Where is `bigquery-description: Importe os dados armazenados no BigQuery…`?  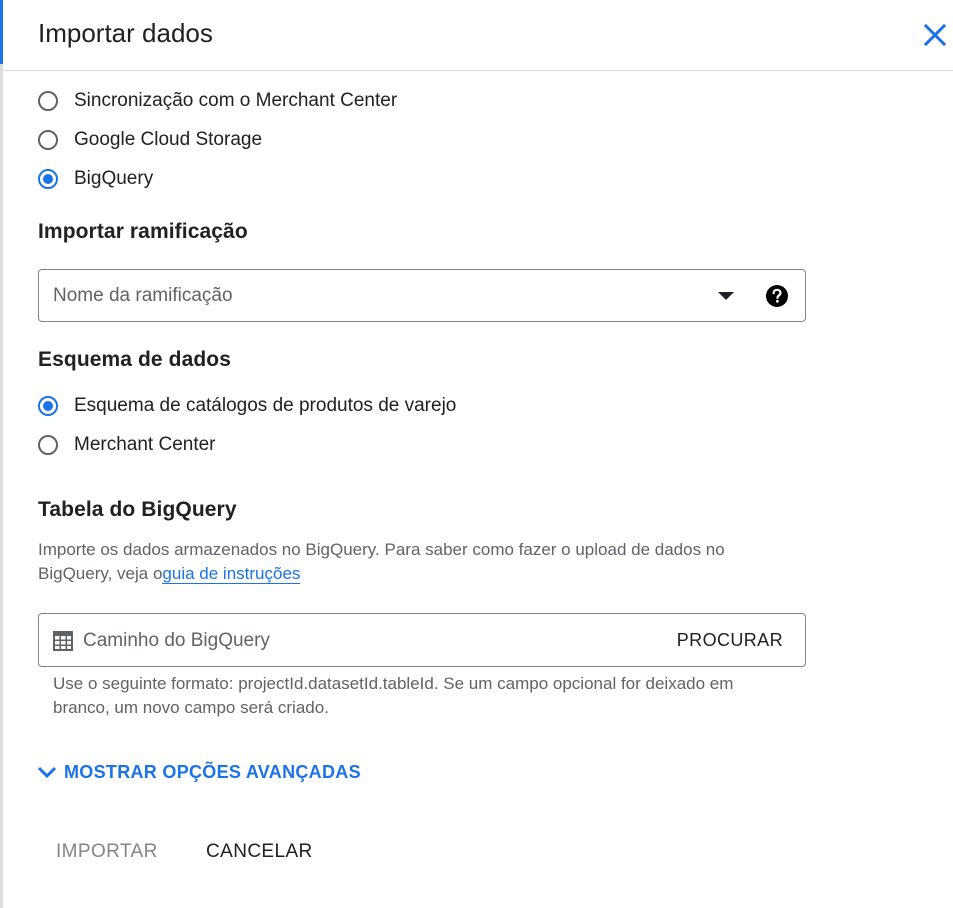 bigquery-description: Importe os dados armazenados no BigQuery… is located at coordinates (418, 562).